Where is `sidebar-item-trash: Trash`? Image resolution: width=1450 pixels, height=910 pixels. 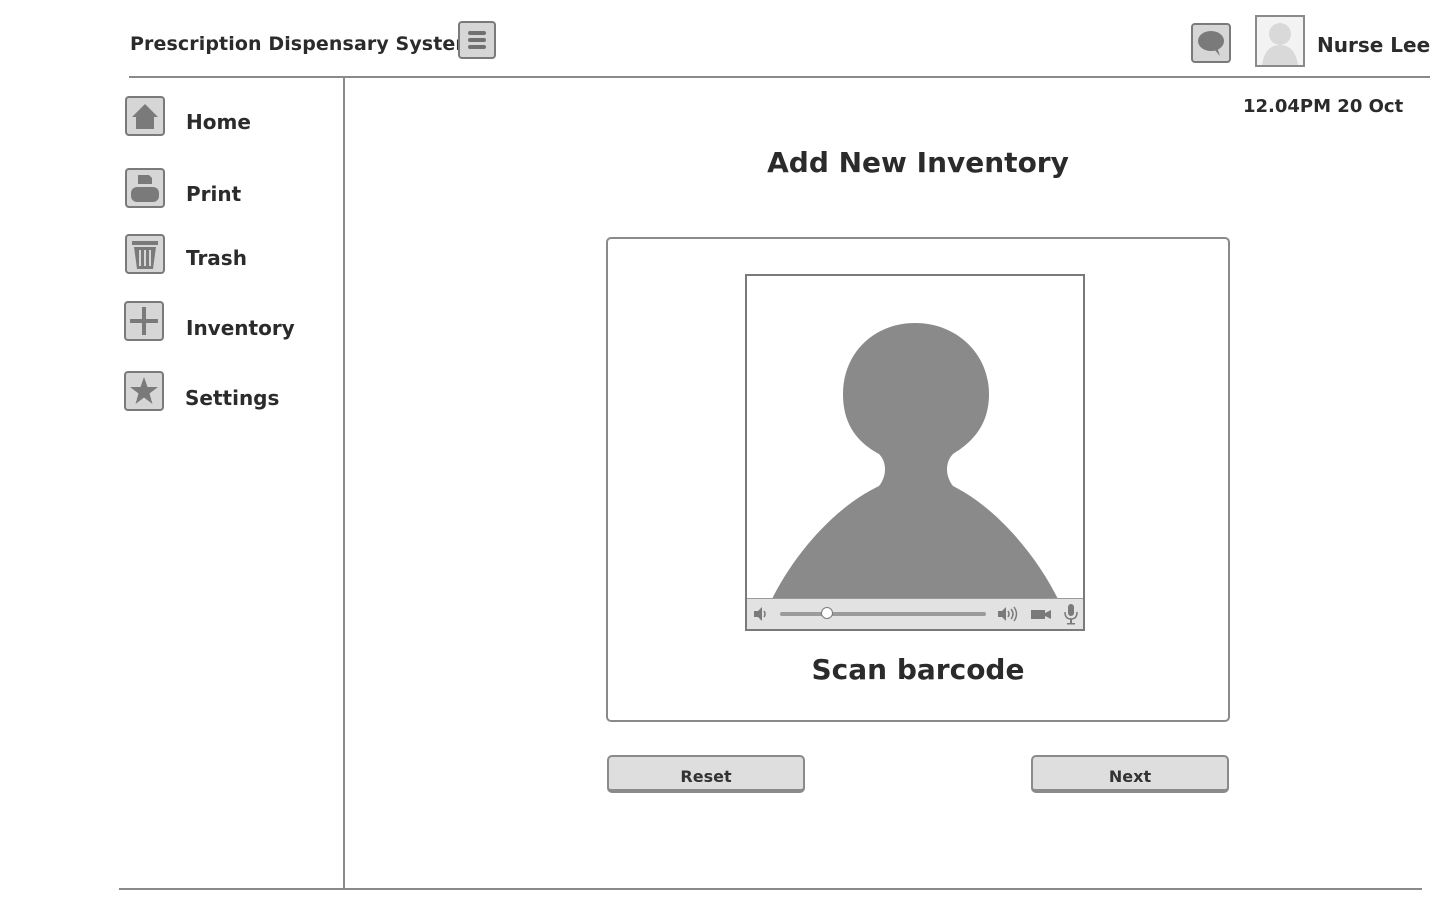
sidebar-item-trash: Trash is located at coordinates (229, 255).